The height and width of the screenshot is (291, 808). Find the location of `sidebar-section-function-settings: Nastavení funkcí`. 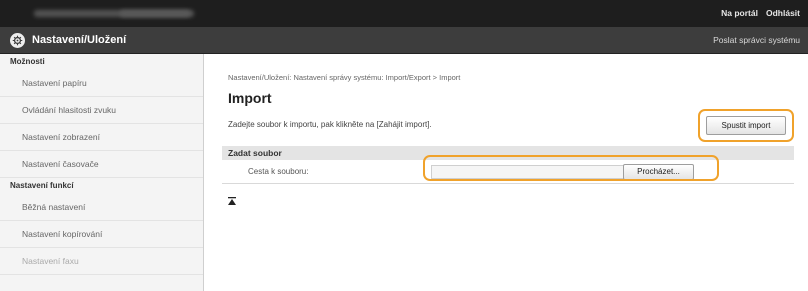

sidebar-section-function-settings: Nastavení funkcí is located at coordinates (42, 185).